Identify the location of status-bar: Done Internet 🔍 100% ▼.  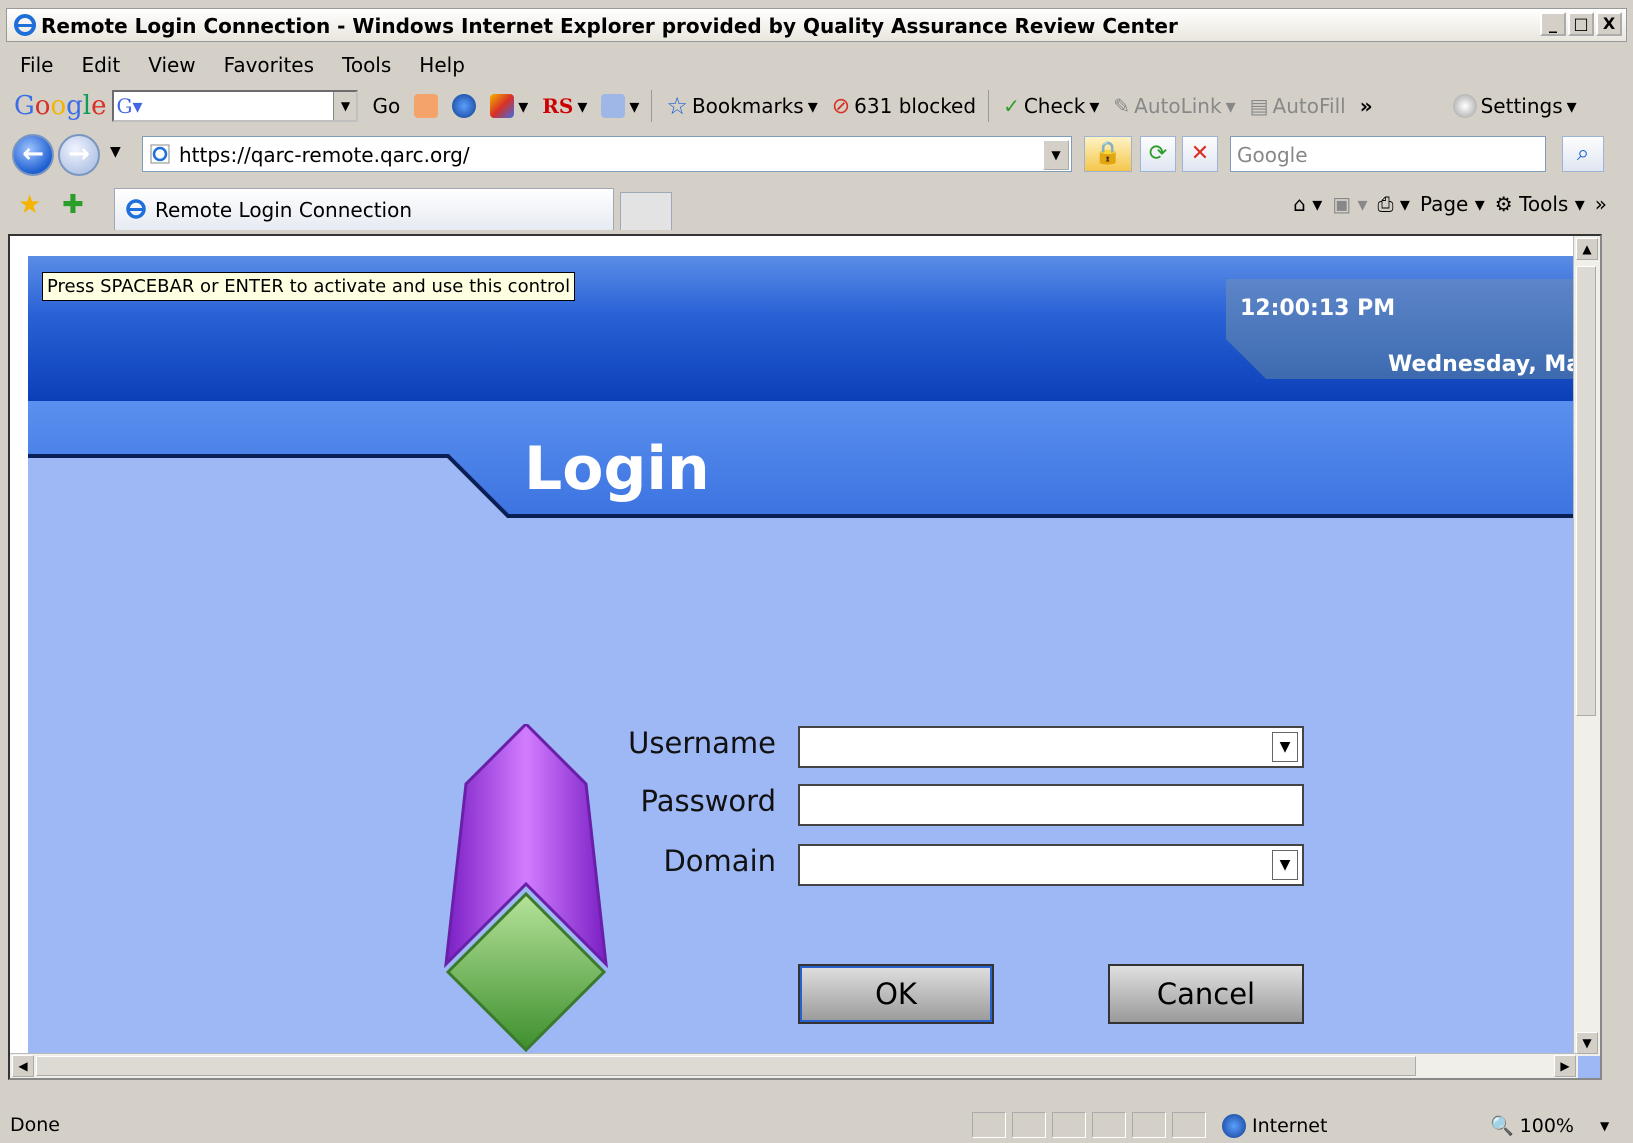
(816, 1125).